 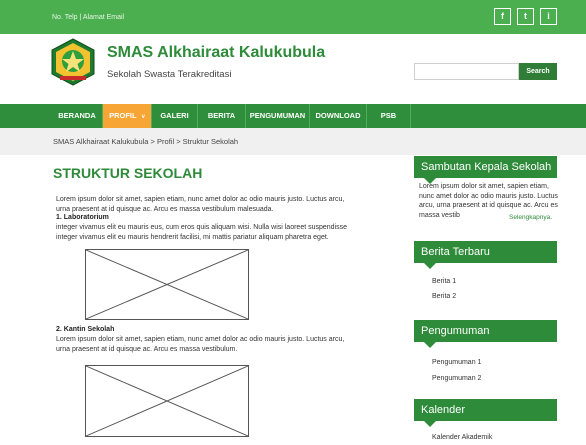 I want to click on read-more-link: Selengkapnya., so click(x=530, y=217).